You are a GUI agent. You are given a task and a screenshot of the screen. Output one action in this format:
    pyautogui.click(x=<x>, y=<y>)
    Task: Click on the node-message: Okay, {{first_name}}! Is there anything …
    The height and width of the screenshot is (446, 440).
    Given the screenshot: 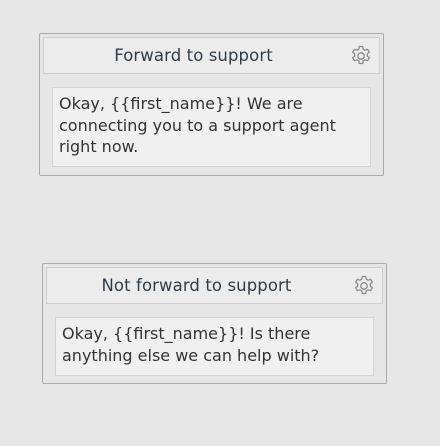 What is the action you would take?
    pyautogui.click(x=214, y=346)
    